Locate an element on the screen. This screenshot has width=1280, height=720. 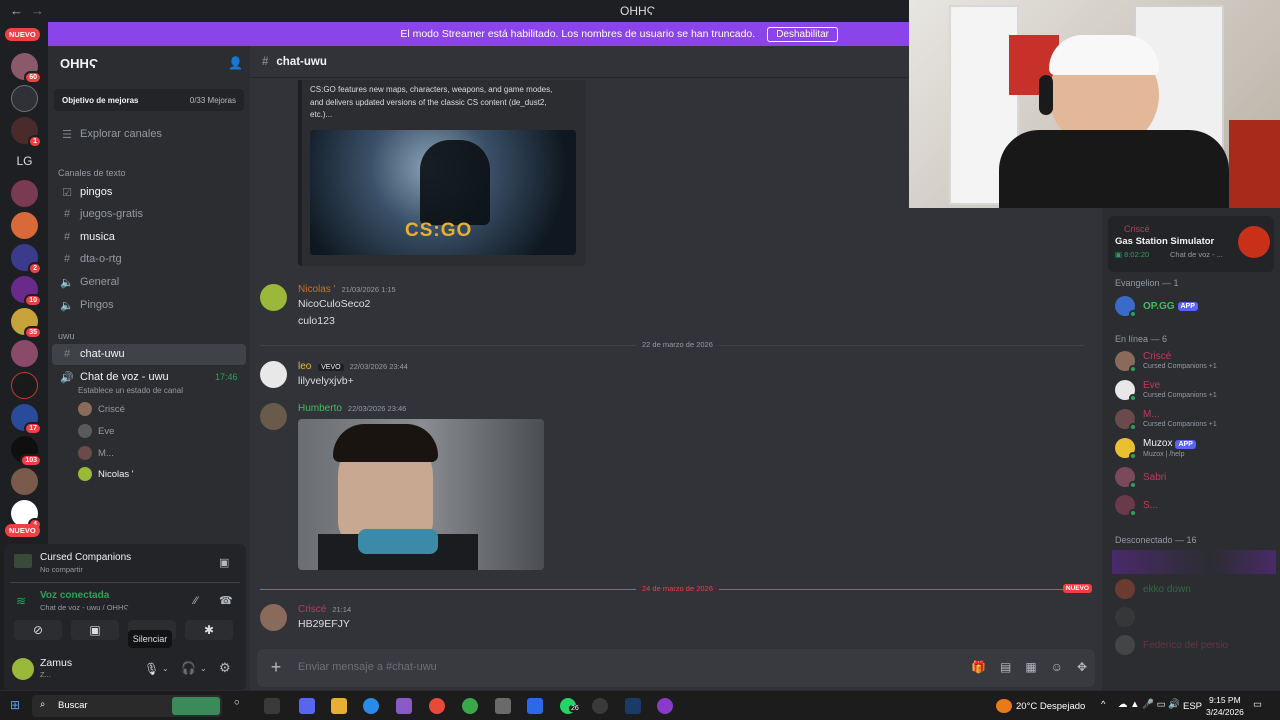
language-indicator: ESP is located at coordinates (1192, 706).